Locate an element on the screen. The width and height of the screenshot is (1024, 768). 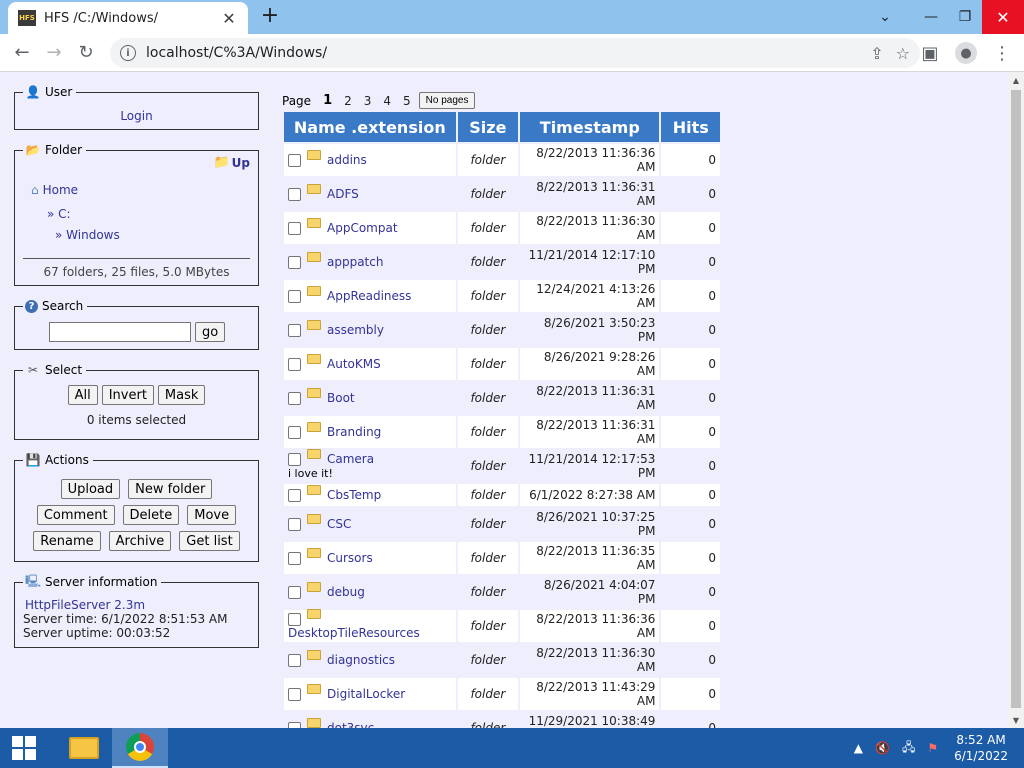
show-hidden-icons-icon: ▲ is located at coordinates (858, 748).